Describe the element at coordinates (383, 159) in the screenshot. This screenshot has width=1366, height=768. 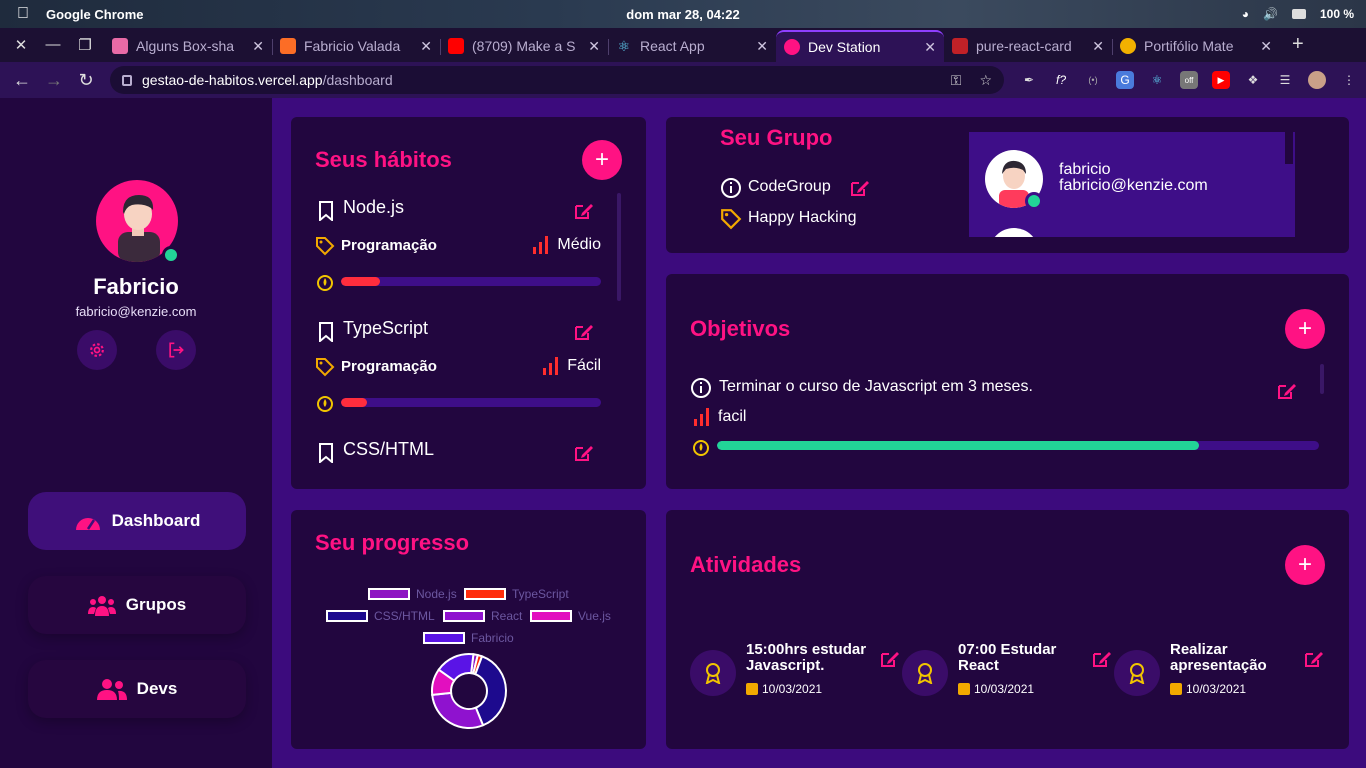
I see `habits-title: Seus hábitos` at that location.